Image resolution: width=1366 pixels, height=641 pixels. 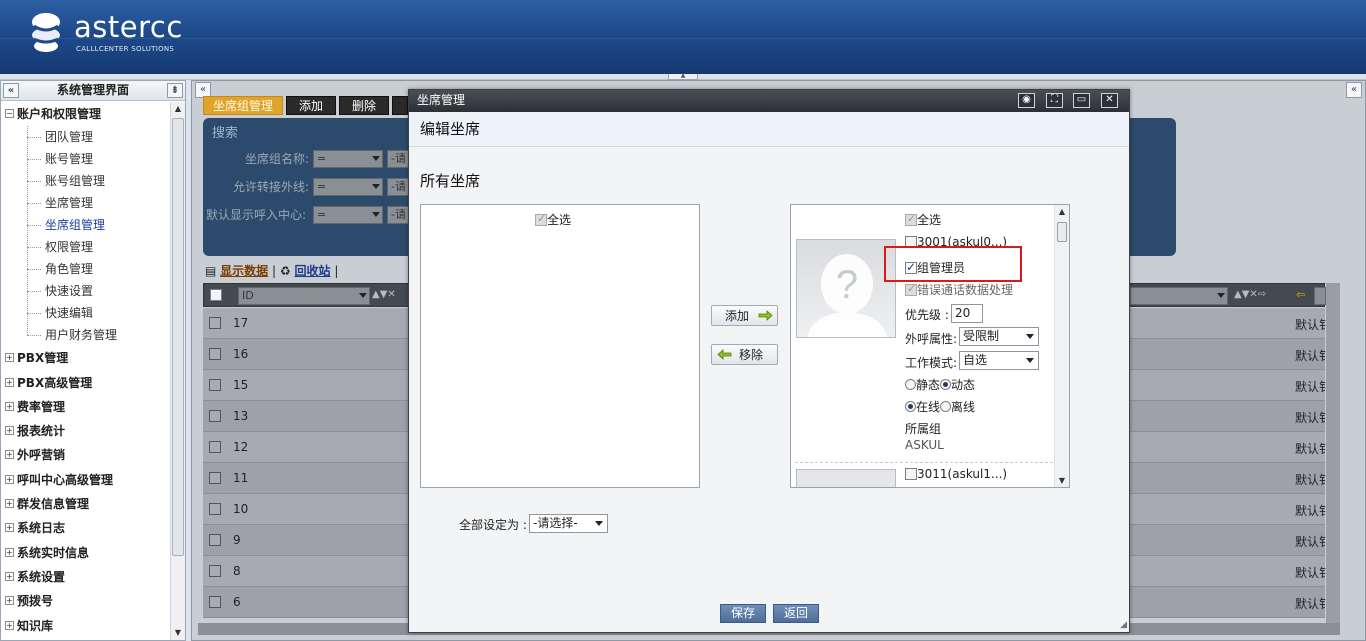 I want to click on search-operator-inbound-center: =, so click(x=348, y=215).